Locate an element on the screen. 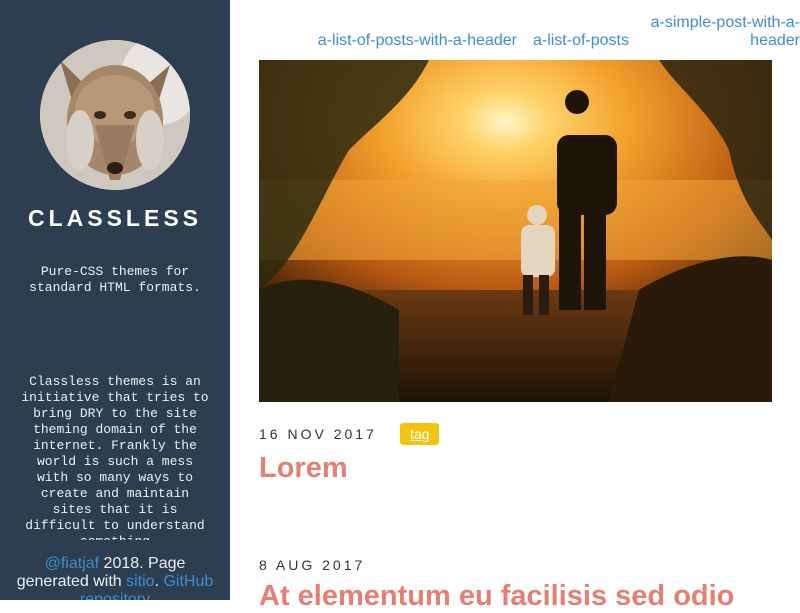  nav-link-simple-post-with-header: a-simple-post-with-a-header is located at coordinates (722, 32).